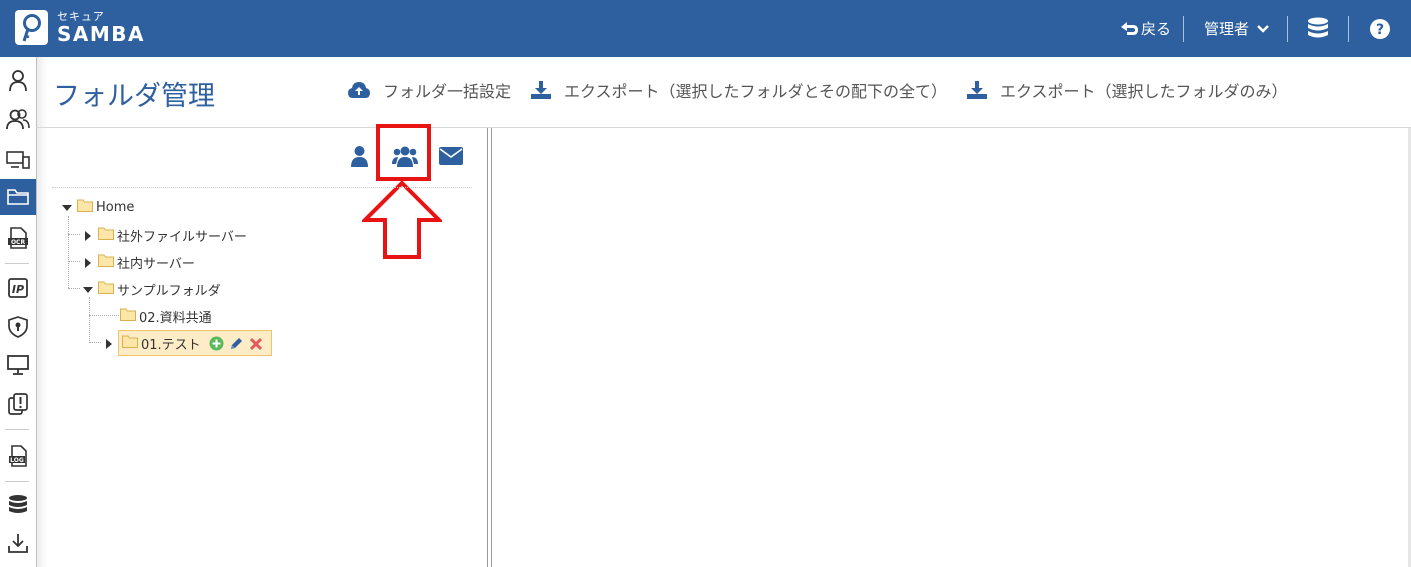 The width and height of the screenshot is (1411, 567). What do you see at coordinates (171, 345) in the screenshot?
I see `tree-node-label: 01.テスト` at bounding box center [171, 345].